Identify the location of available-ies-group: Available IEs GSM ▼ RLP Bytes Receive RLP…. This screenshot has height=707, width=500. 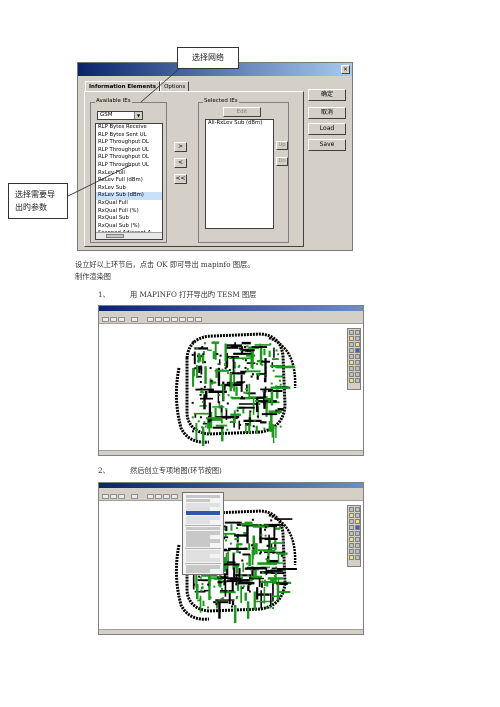
(128, 170).